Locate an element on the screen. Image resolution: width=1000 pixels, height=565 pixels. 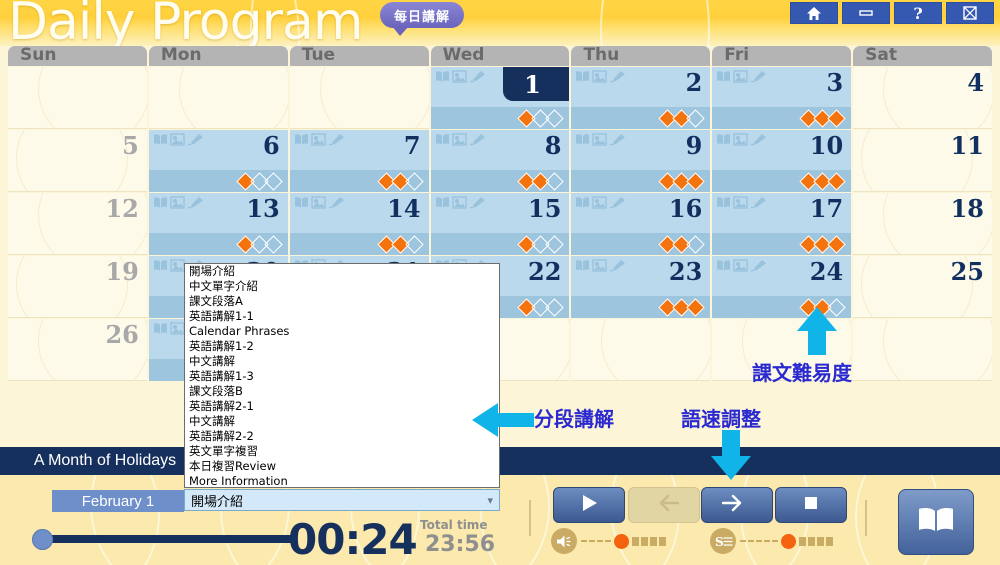
previous-button is located at coordinates (664, 505).